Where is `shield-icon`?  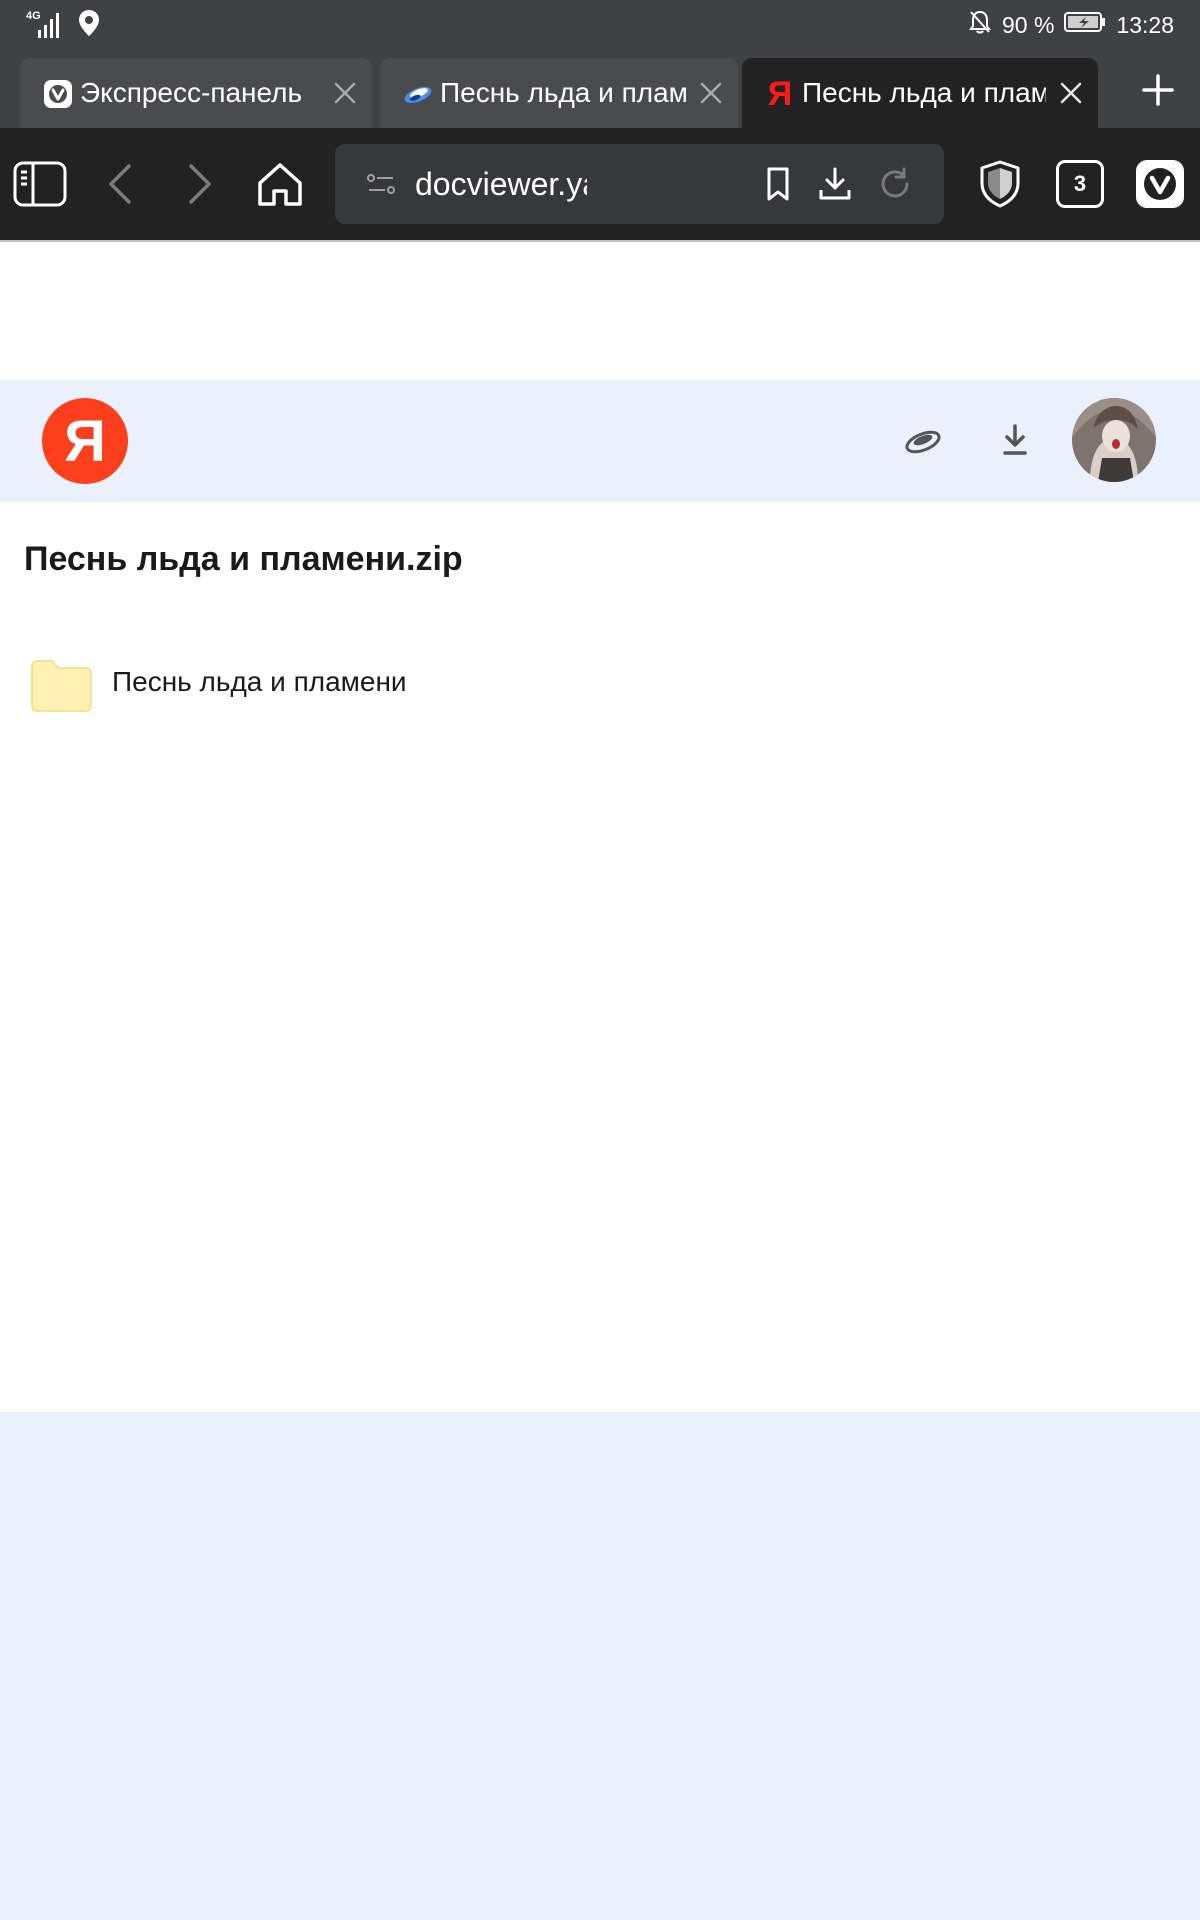
shield-icon is located at coordinates (1000, 184).